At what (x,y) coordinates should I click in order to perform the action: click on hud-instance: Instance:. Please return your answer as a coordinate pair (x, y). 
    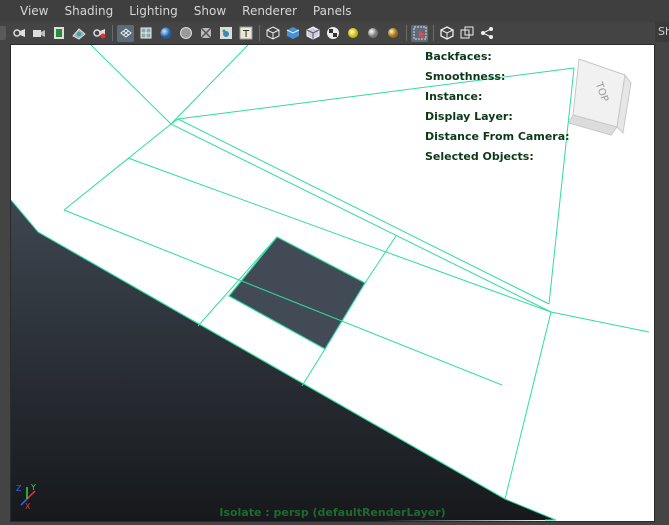
    Looking at the image, I should click on (454, 96).